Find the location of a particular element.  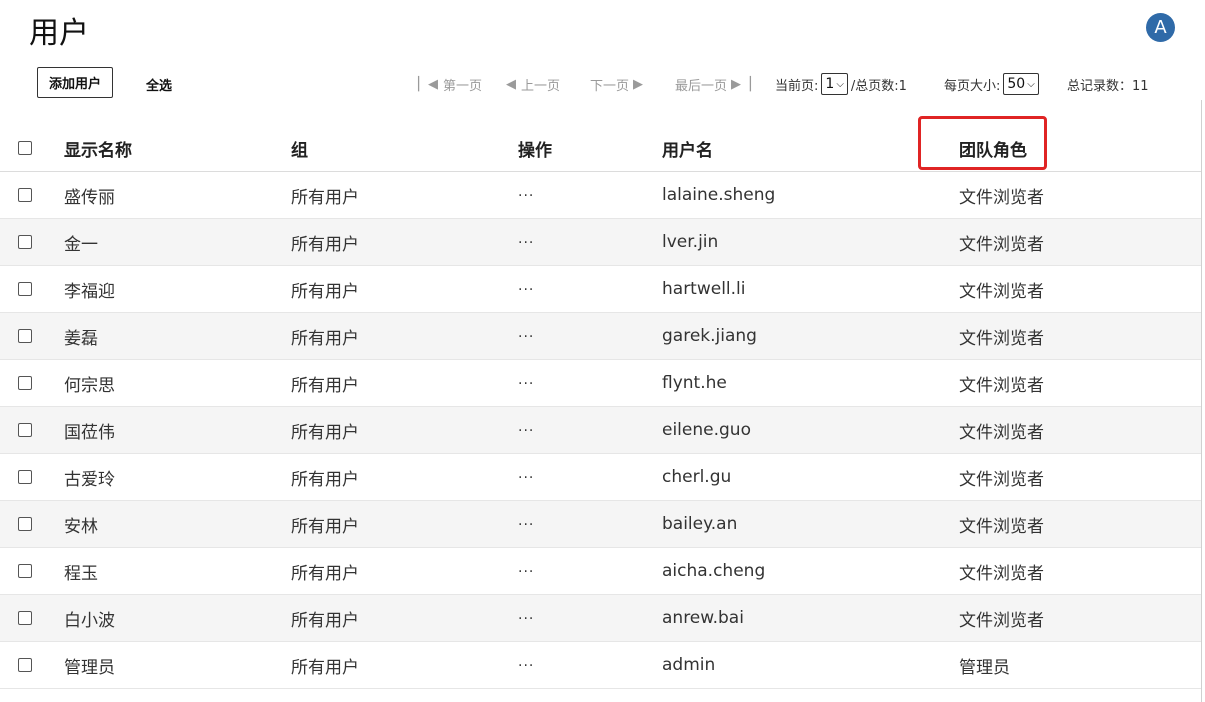

current-page-label: 当前页: is located at coordinates (797, 86).